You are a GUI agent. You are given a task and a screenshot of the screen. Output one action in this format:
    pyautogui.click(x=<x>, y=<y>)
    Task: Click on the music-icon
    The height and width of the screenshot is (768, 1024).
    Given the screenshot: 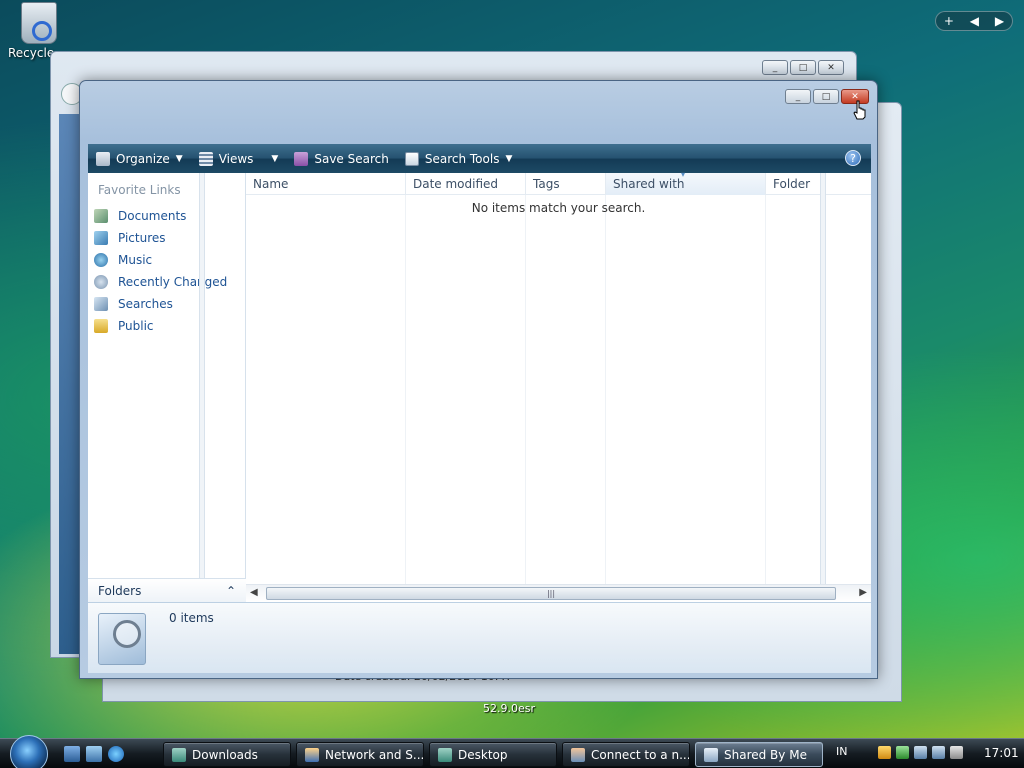 What is the action you would take?
    pyautogui.click(x=101, y=260)
    